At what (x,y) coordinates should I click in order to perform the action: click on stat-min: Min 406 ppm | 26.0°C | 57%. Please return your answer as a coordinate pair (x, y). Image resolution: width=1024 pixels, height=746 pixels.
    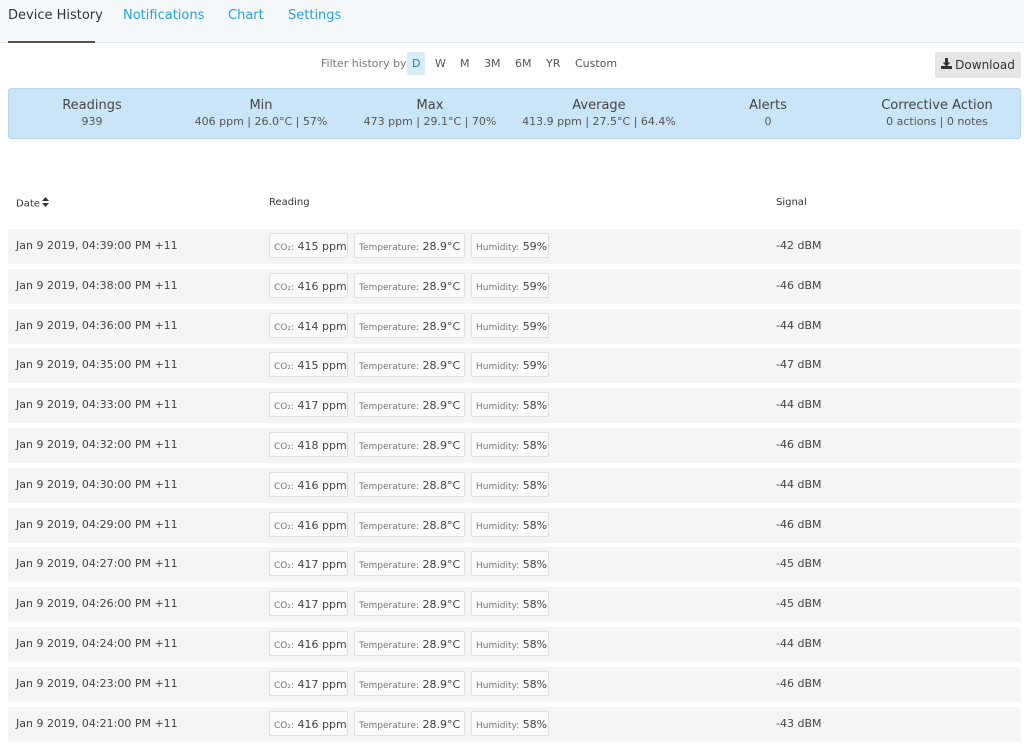
    Looking at the image, I should click on (261, 113).